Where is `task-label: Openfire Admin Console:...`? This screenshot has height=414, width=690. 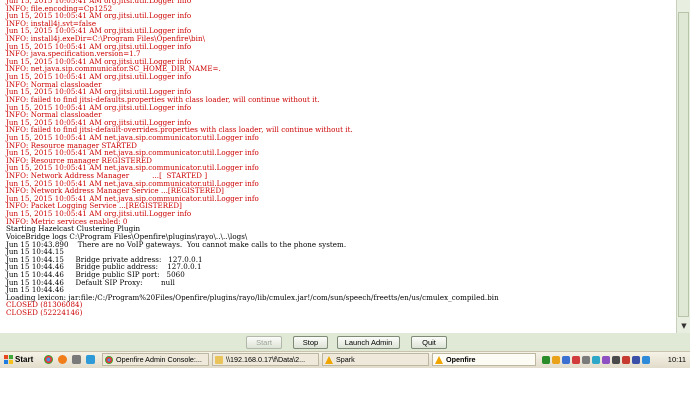
task-label: Openfire Admin Console:... is located at coordinates (159, 359).